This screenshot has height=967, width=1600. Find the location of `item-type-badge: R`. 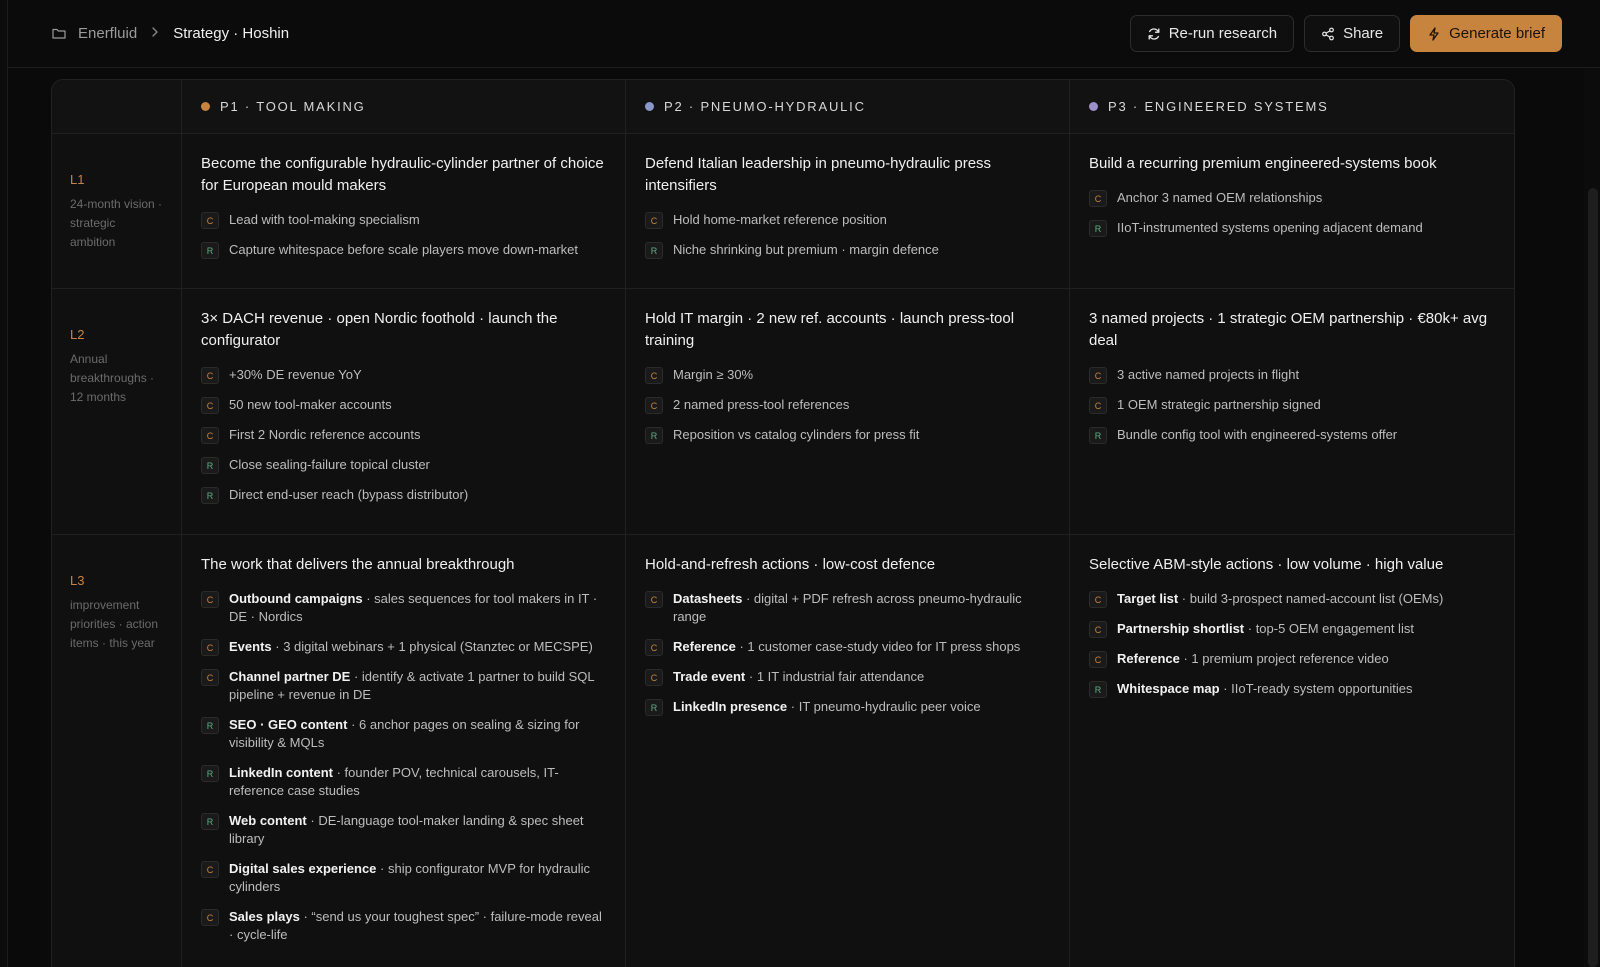

item-type-badge: R is located at coordinates (654, 435).